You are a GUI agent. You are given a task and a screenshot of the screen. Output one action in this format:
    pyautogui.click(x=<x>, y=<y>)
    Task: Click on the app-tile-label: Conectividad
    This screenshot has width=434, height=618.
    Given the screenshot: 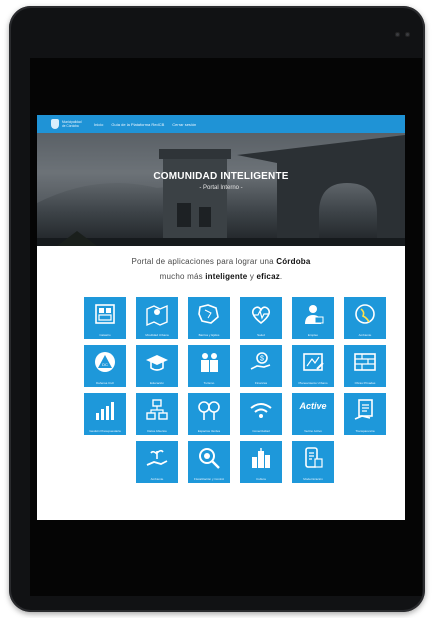 What is the action you would take?
    pyautogui.click(x=261, y=431)
    